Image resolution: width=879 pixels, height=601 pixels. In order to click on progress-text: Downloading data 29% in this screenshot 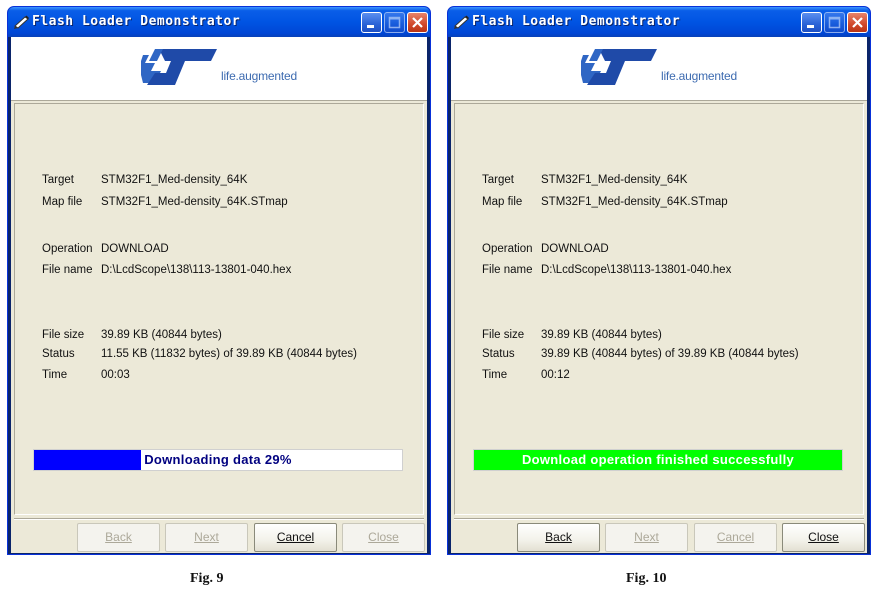, I will do `click(218, 459)`.